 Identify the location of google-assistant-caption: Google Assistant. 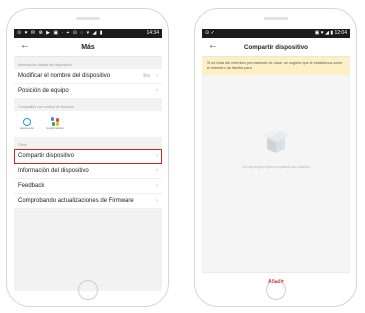
(55, 129).